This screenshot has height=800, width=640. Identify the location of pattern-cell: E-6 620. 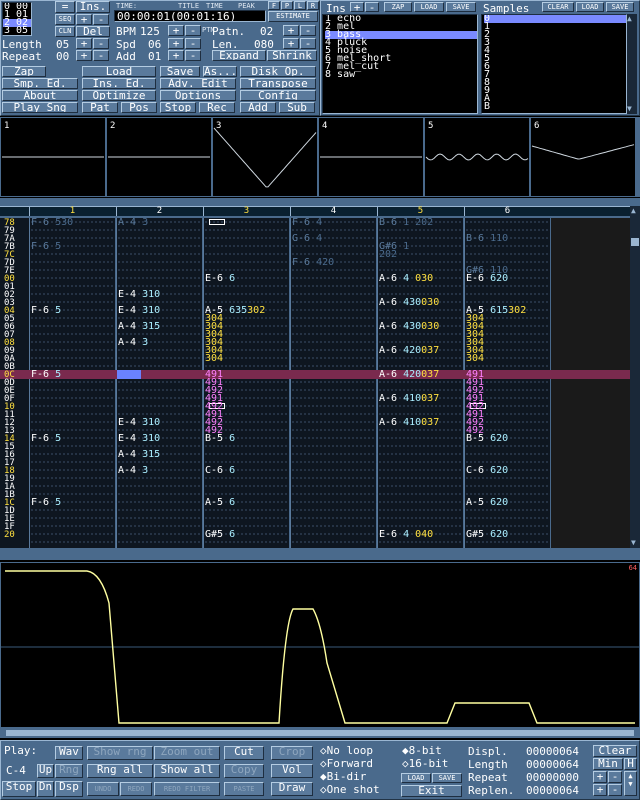
(487, 279).